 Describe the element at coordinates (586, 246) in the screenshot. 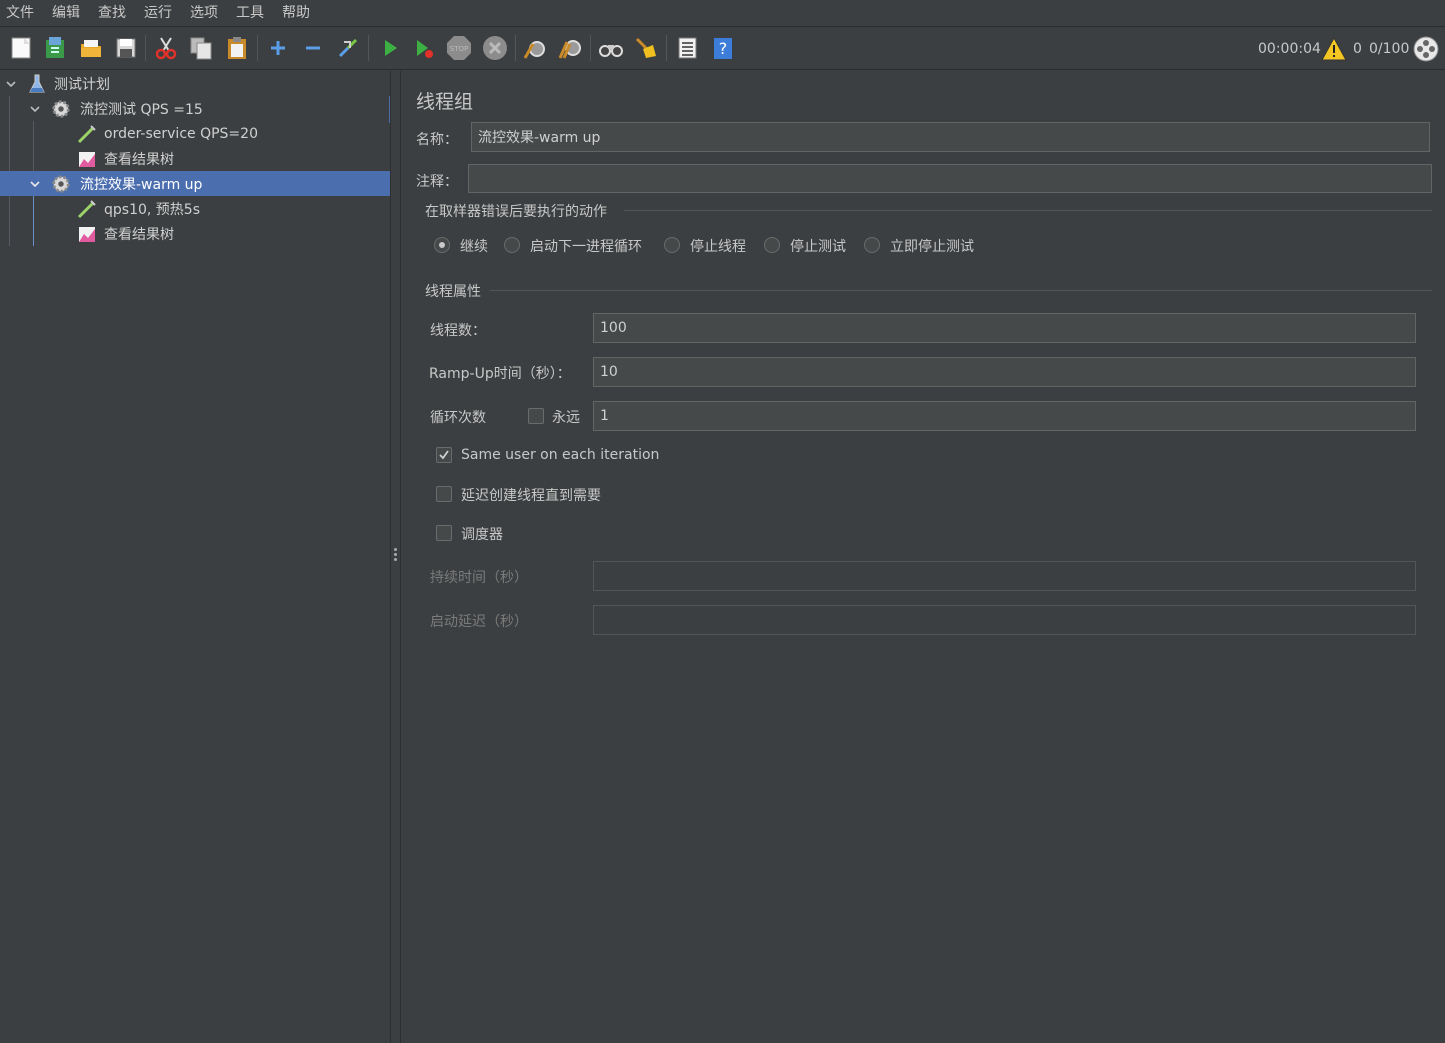

I see `radio-start-next-loop-label: 启动下一进程循环` at that location.